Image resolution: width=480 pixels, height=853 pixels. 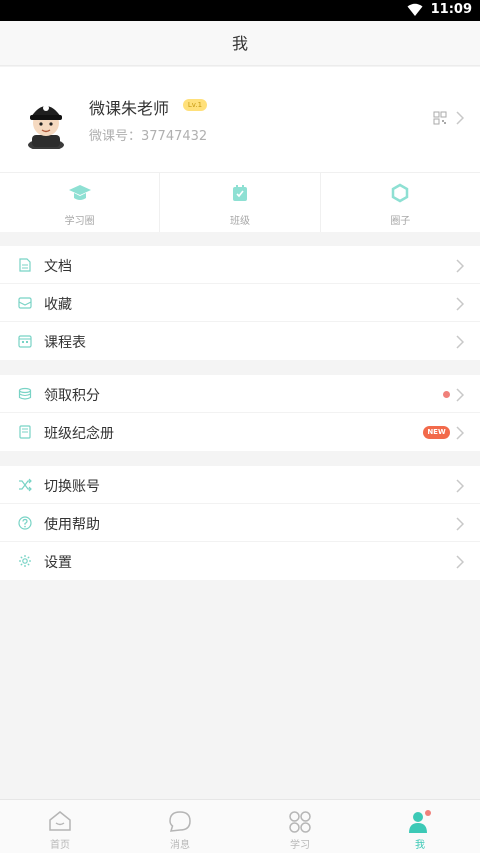 What do you see at coordinates (25, 561) in the screenshot?
I see `gear-icon` at bounding box center [25, 561].